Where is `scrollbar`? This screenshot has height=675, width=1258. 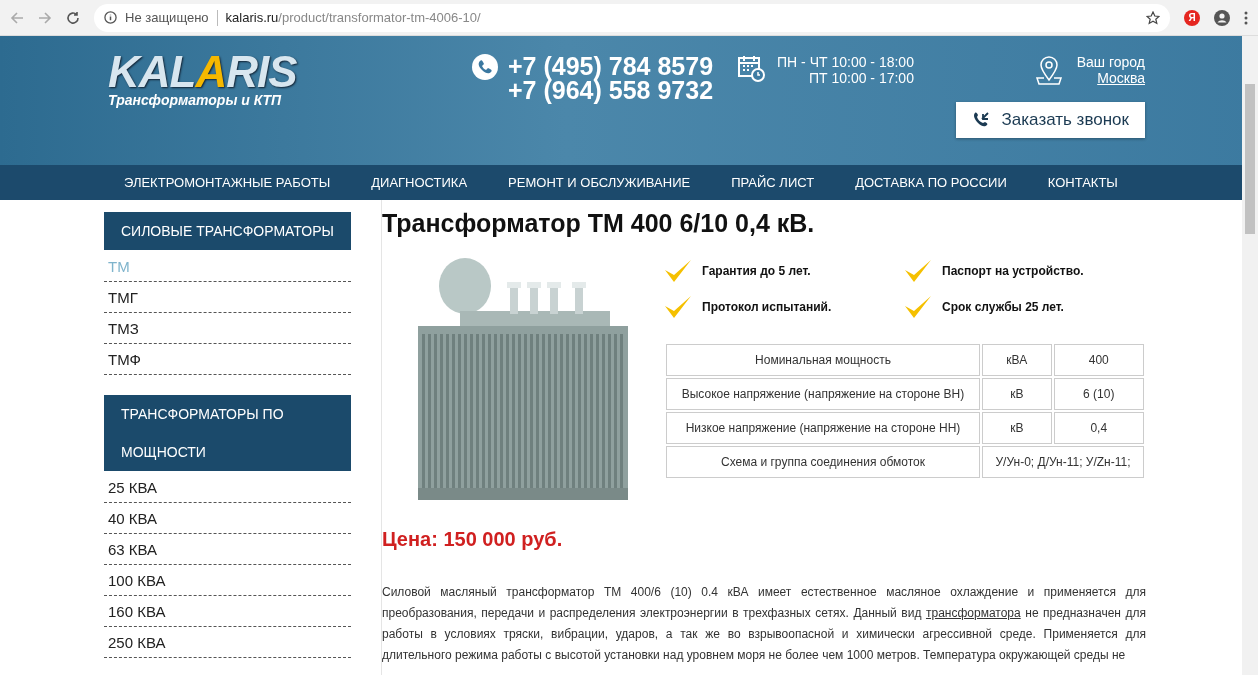
scrollbar is located at coordinates (1250, 355).